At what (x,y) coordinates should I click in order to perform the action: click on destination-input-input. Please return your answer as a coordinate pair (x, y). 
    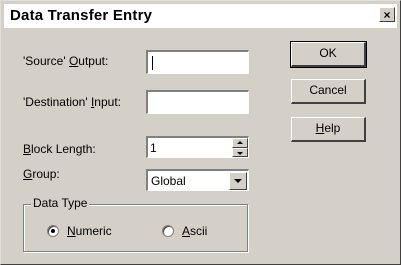
    Looking at the image, I should click on (199, 102).